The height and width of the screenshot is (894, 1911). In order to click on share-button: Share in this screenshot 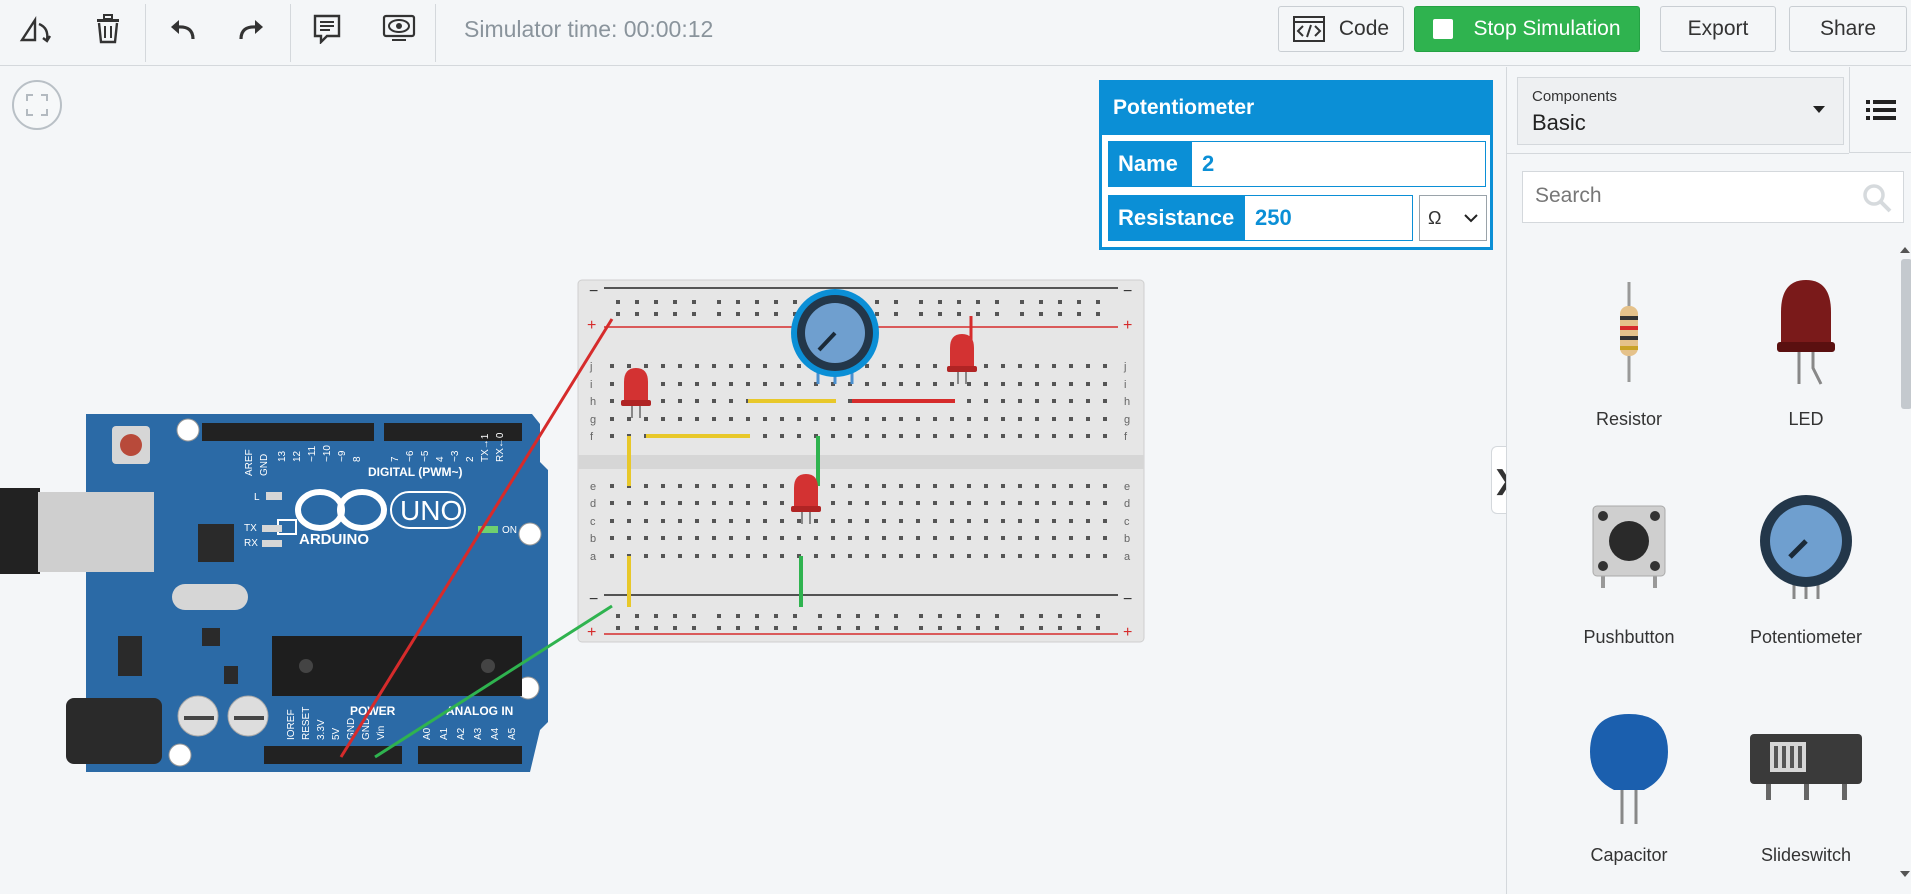, I will do `click(1848, 29)`.